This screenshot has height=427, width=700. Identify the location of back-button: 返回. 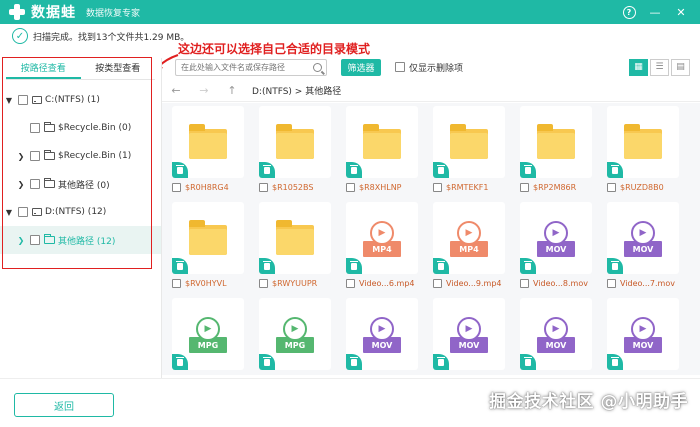
(64, 405).